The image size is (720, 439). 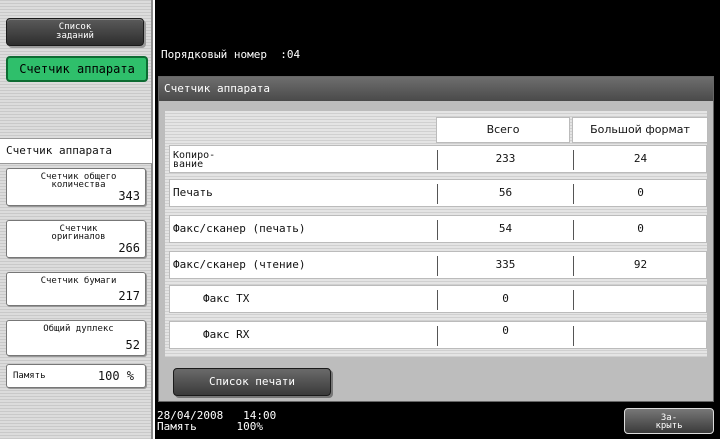 What do you see at coordinates (239, 228) in the screenshot?
I see `row-label: Факс/сканер (печать)` at bounding box center [239, 228].